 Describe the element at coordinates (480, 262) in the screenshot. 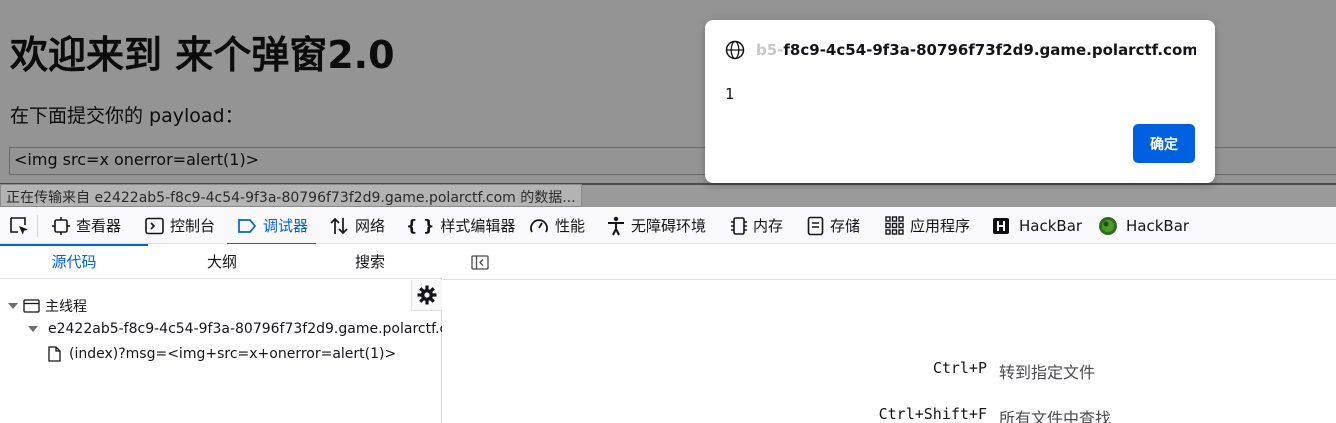

I see `sidebar-toggle-icon` at that location.